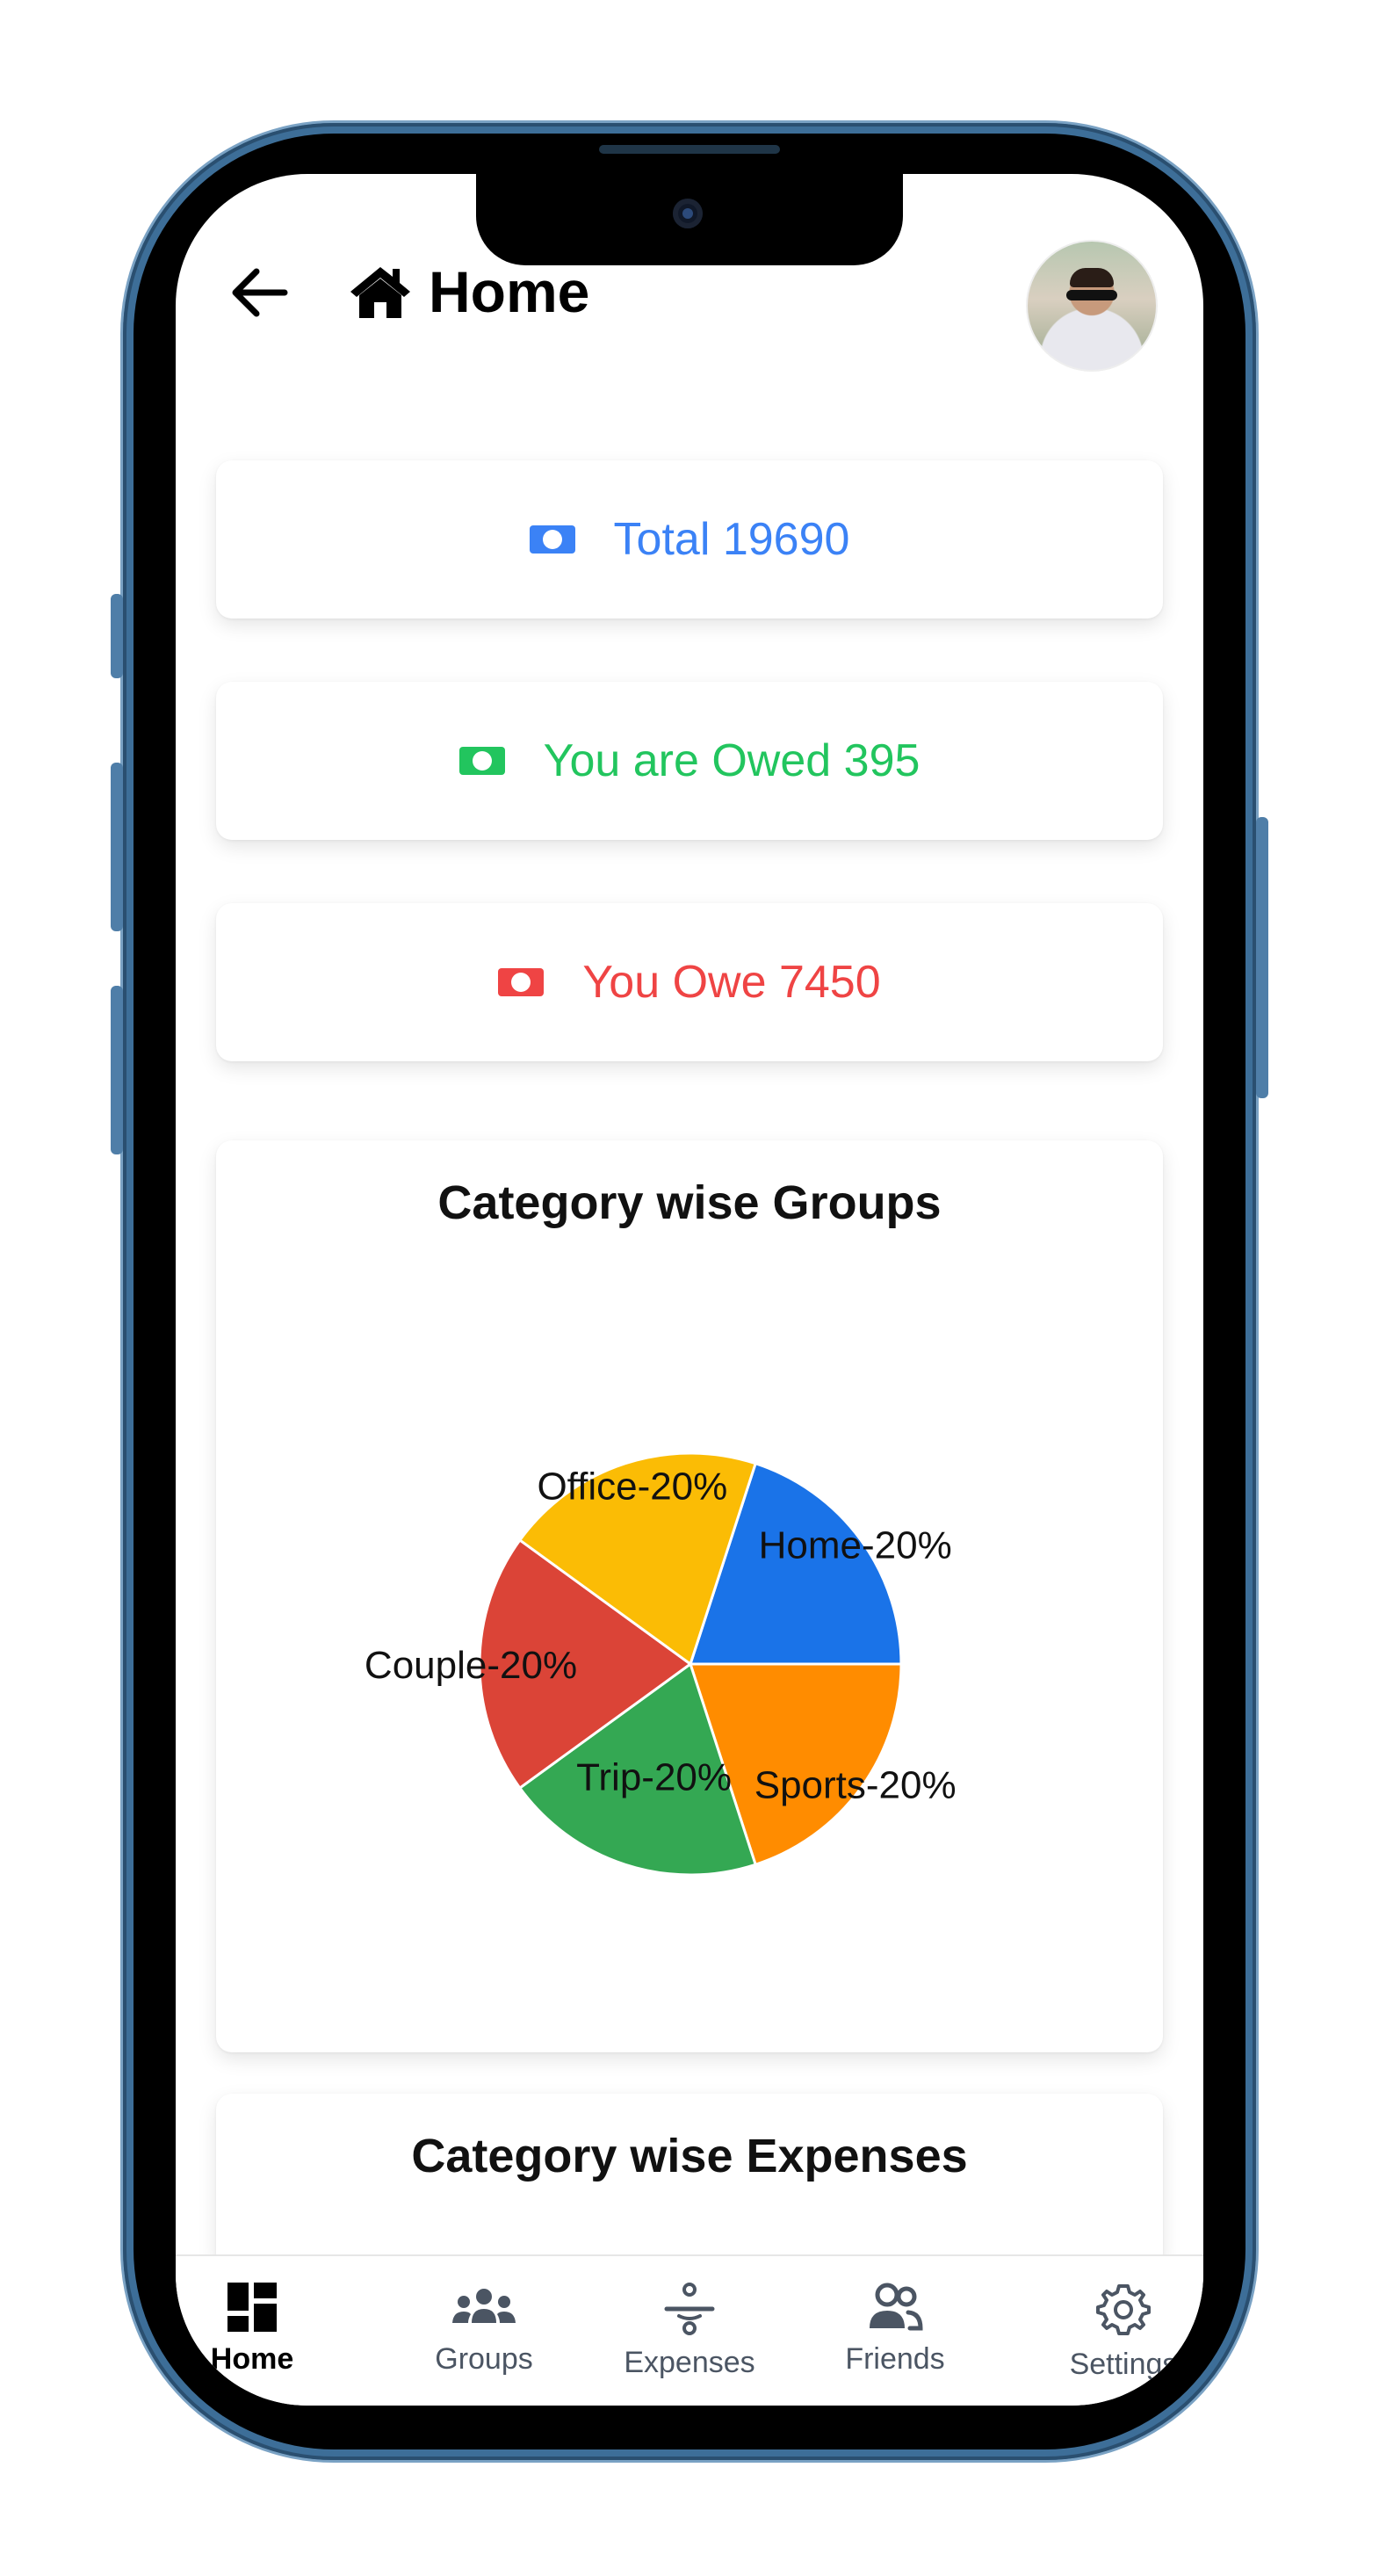 Image resolution: width=1379 pixels, height=2576 pixels. Describe the element at coordinates (632, 1486) in the screenshot. I see `pie-label-office: Office-20%` at that location.